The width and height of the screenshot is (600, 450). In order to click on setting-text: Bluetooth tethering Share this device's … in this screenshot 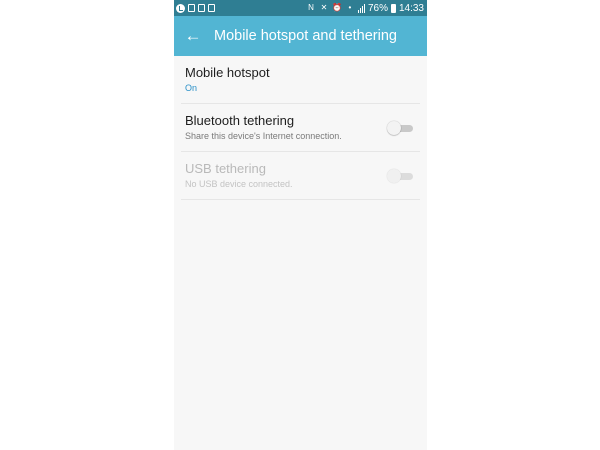, I will do `click(263, 128)`.